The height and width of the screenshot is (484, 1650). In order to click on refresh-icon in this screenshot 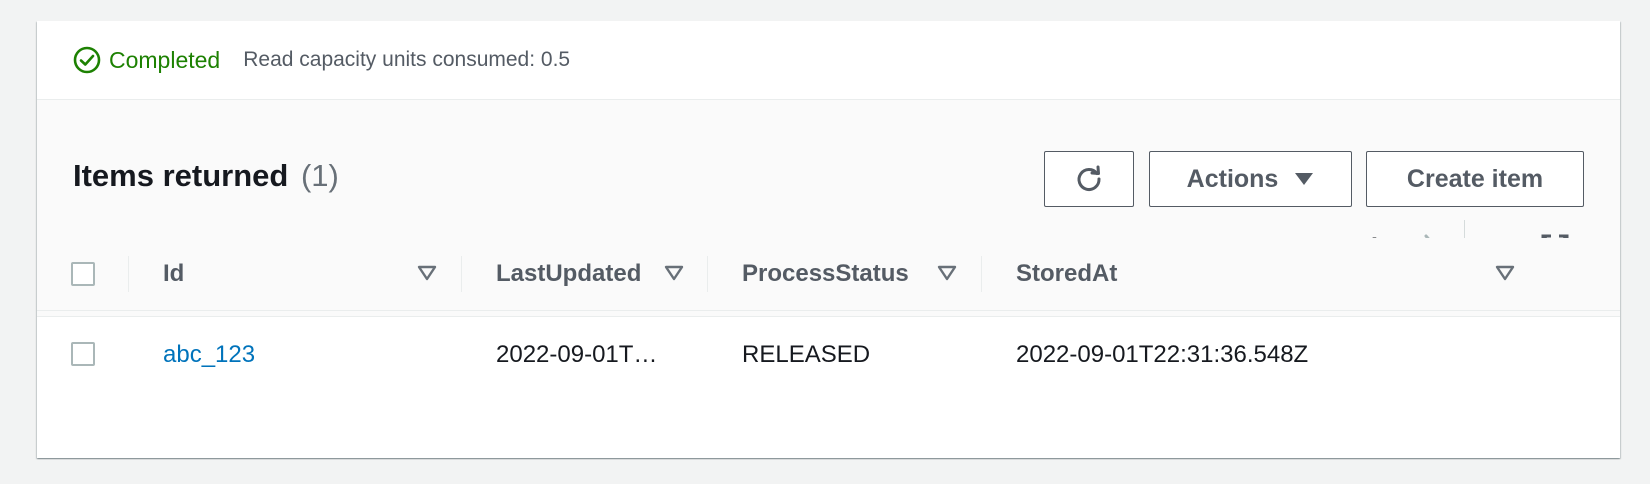, I will do `click(1089, 178)`.